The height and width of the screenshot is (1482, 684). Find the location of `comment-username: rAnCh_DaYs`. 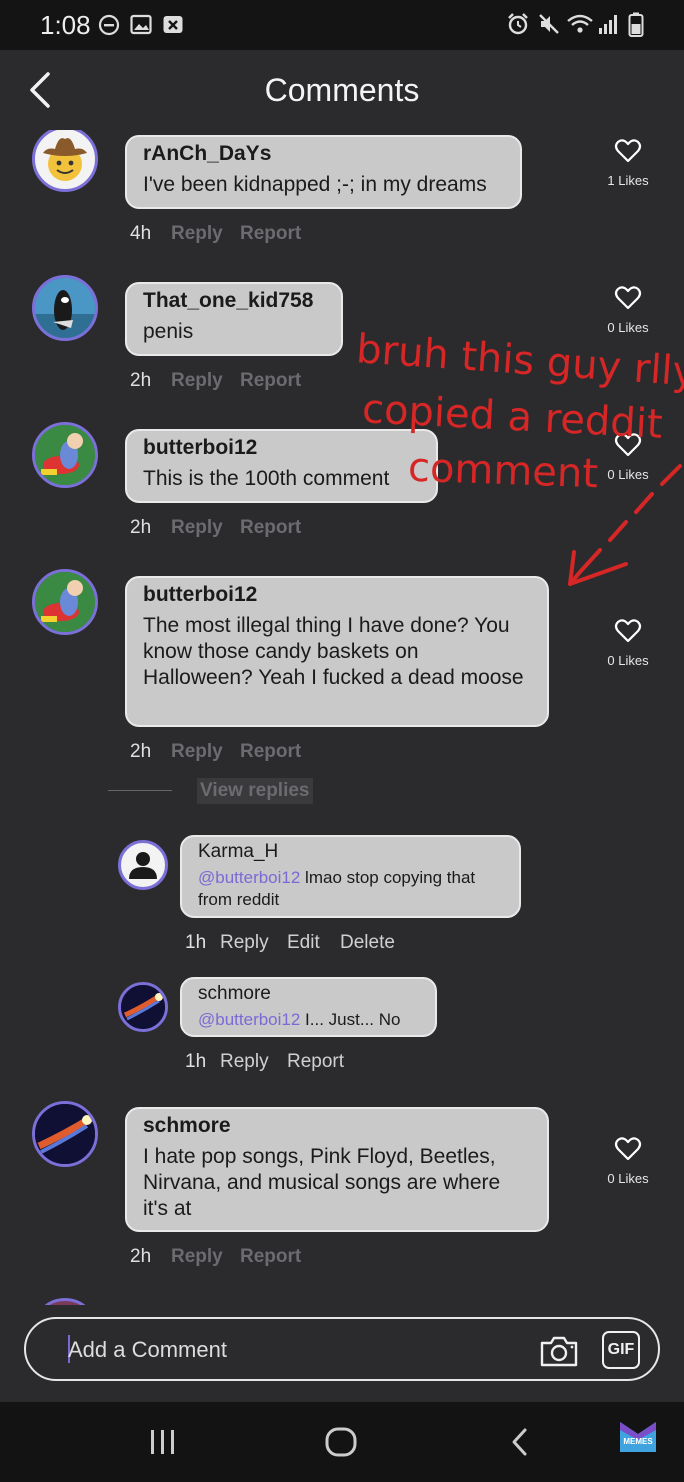

comment-username: rAnCh_DaYs is located at coordinates (323, 154).